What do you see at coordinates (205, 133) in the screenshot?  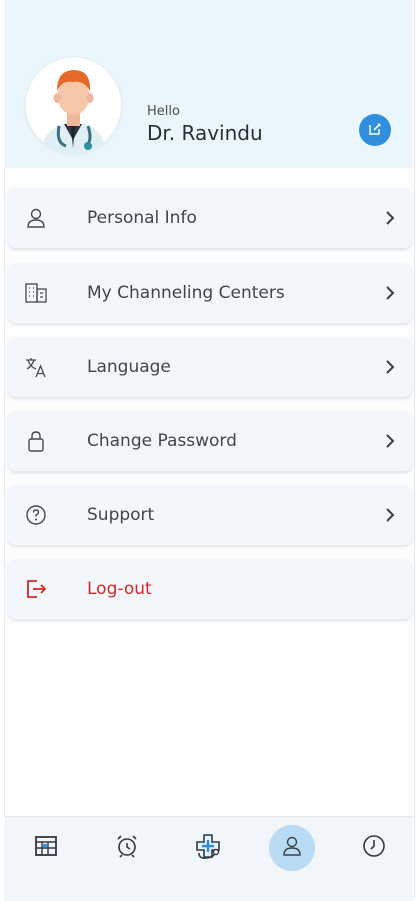 I see `doctor-name: Dr. Ravindu` at bounding box center [205, 133].